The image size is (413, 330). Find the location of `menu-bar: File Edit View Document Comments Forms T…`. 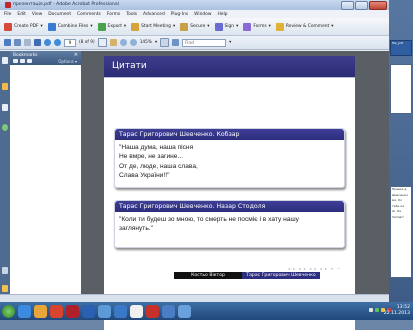

menu-bar: File Edit View Document Comments Forms T… is located at coordinates (194, 14).